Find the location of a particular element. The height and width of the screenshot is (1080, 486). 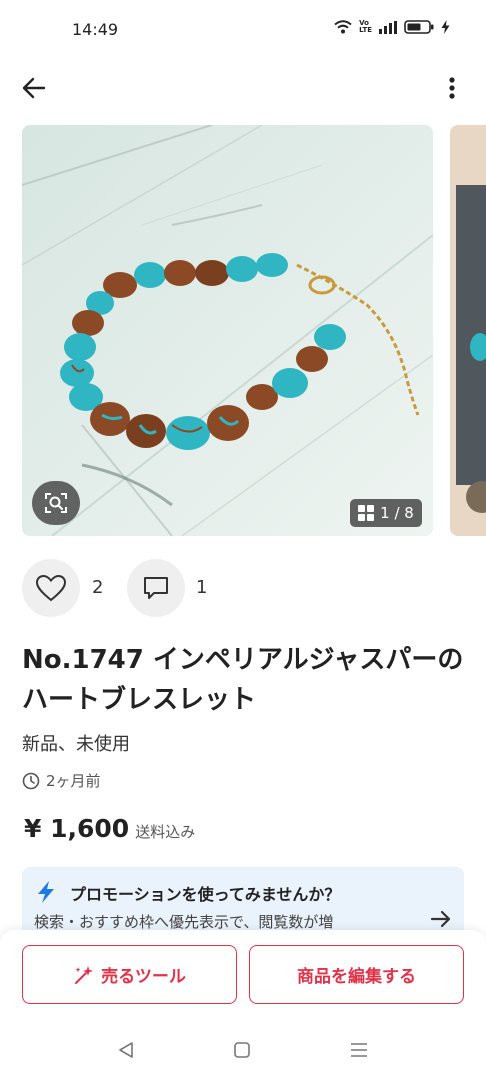

comment-icon is located at coordinates (156, 588).